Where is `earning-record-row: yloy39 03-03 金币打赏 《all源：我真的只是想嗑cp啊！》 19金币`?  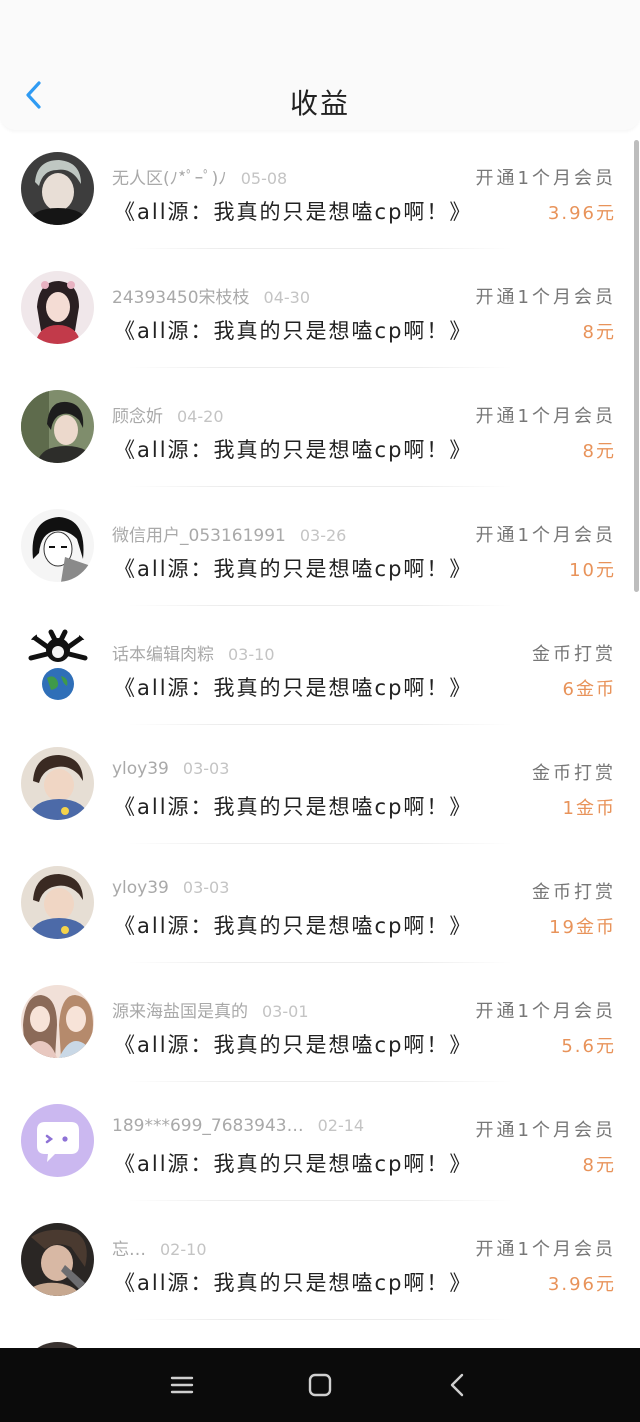
earning-record-row: yloy39 03-03 金币打赏 《all源：我真的只是想嗑cp啊！》 19金币 is located at coordinates (320, 903).